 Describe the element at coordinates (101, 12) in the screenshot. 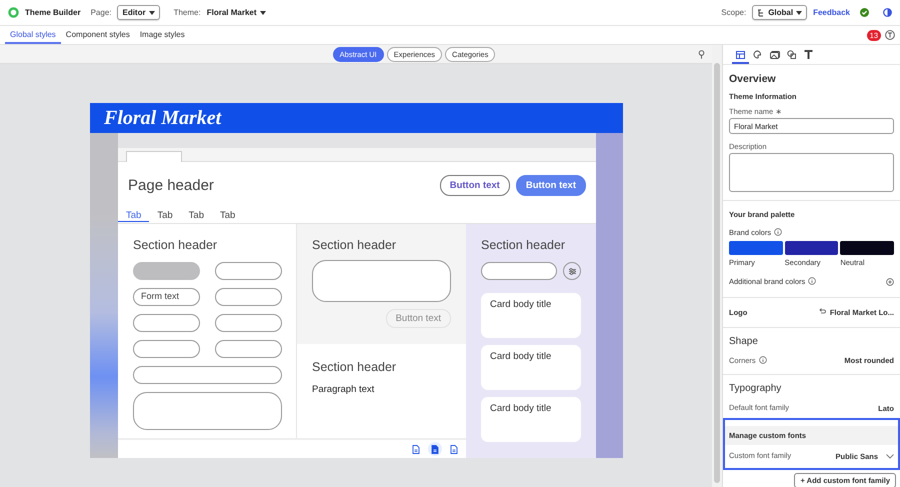

I see `page-label: Page:` at that location.